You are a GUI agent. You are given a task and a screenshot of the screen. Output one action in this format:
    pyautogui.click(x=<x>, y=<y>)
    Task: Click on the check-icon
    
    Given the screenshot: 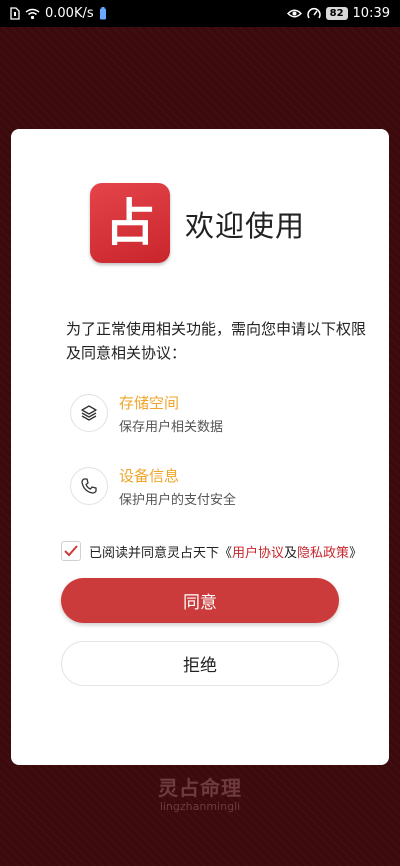 What is the action you would take?
    pyautogui.click(x=71, y=551)
    